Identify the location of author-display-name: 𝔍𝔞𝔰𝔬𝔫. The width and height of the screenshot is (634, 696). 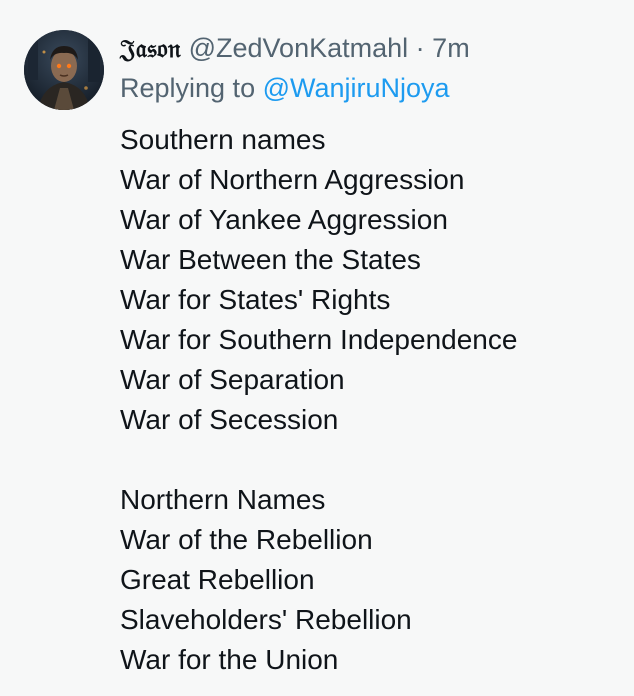
(150, 48).